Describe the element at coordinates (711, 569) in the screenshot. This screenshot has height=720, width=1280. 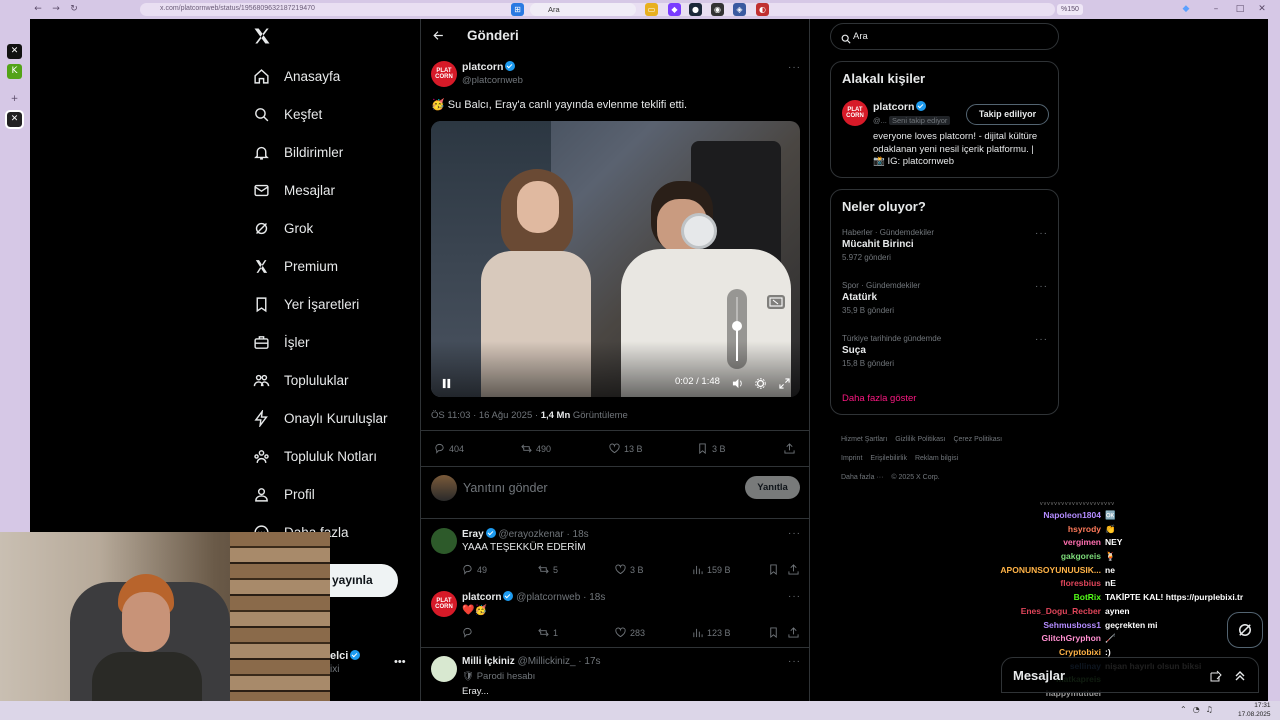
I see `reply-views-button: 159 B` at that location.